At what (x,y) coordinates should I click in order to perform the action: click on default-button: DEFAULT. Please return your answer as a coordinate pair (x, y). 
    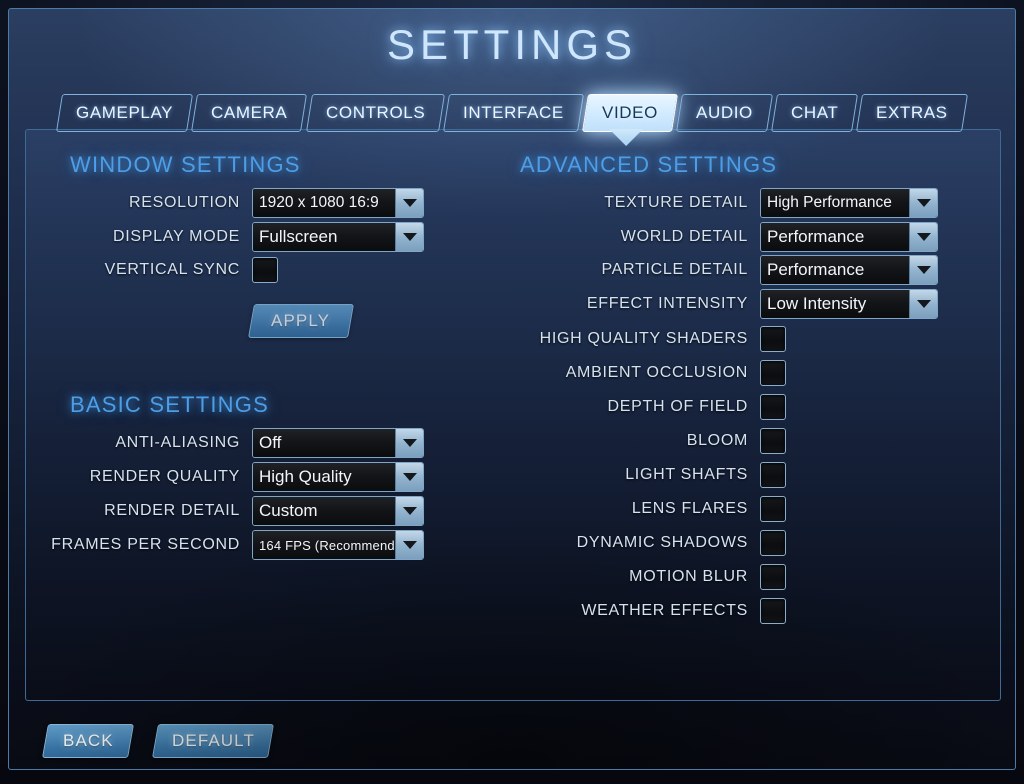
    Looking at the image, I should click on (213, 741).